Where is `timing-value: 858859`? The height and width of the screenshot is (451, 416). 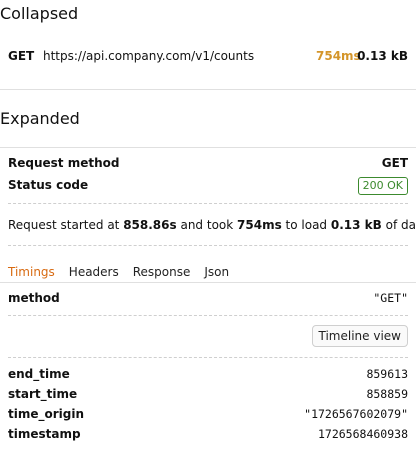 timing-value: 858859 is located at coordinates (387, 394).